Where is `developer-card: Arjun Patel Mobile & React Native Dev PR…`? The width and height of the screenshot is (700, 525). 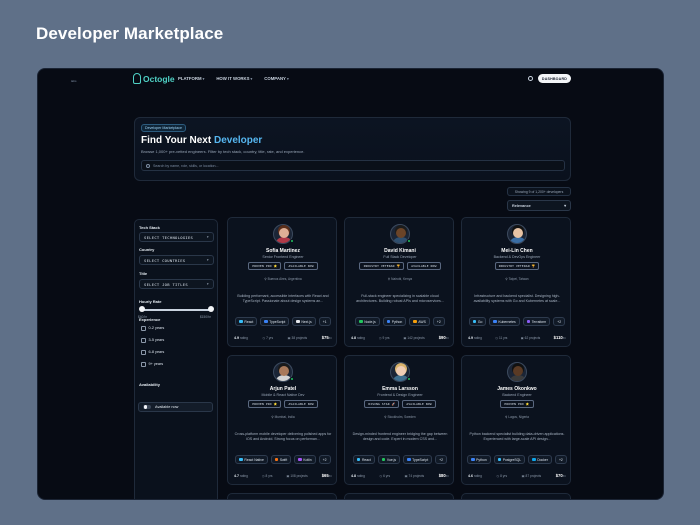 developer-card: Arjun Patel Mobile & React Native Dev PR… is located at coordinates (282, 420).